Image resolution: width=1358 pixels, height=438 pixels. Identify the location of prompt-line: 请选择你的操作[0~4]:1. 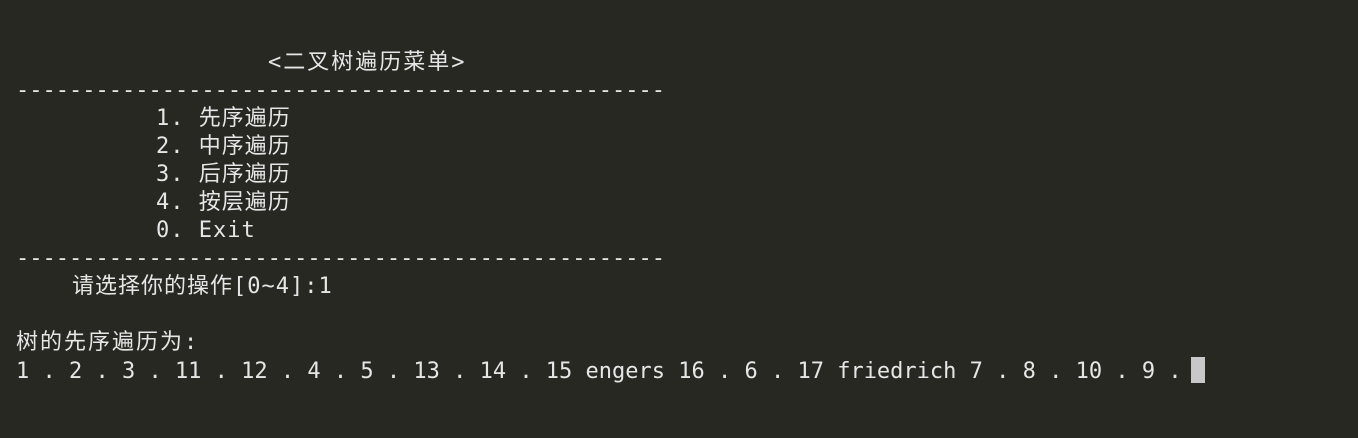
(687, 287).